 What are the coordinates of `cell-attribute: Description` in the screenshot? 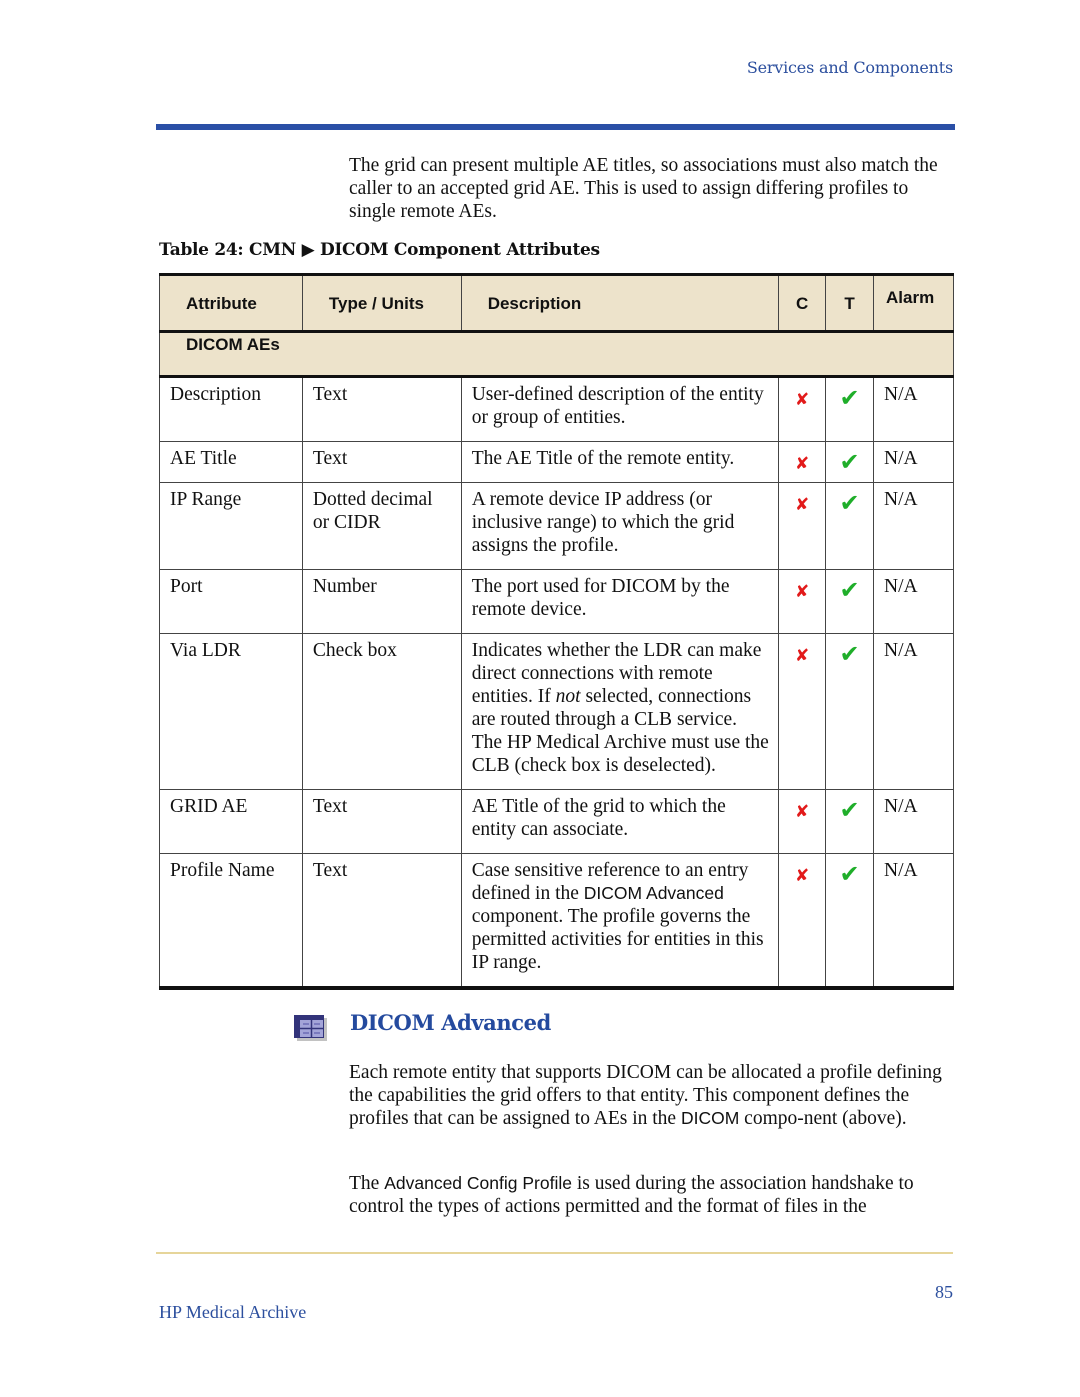 It's located at (231, 409).